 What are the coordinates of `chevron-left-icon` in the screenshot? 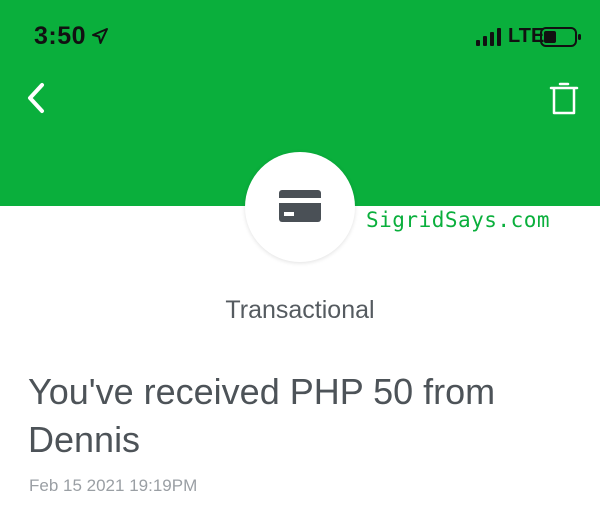 It's located at (36, 98).